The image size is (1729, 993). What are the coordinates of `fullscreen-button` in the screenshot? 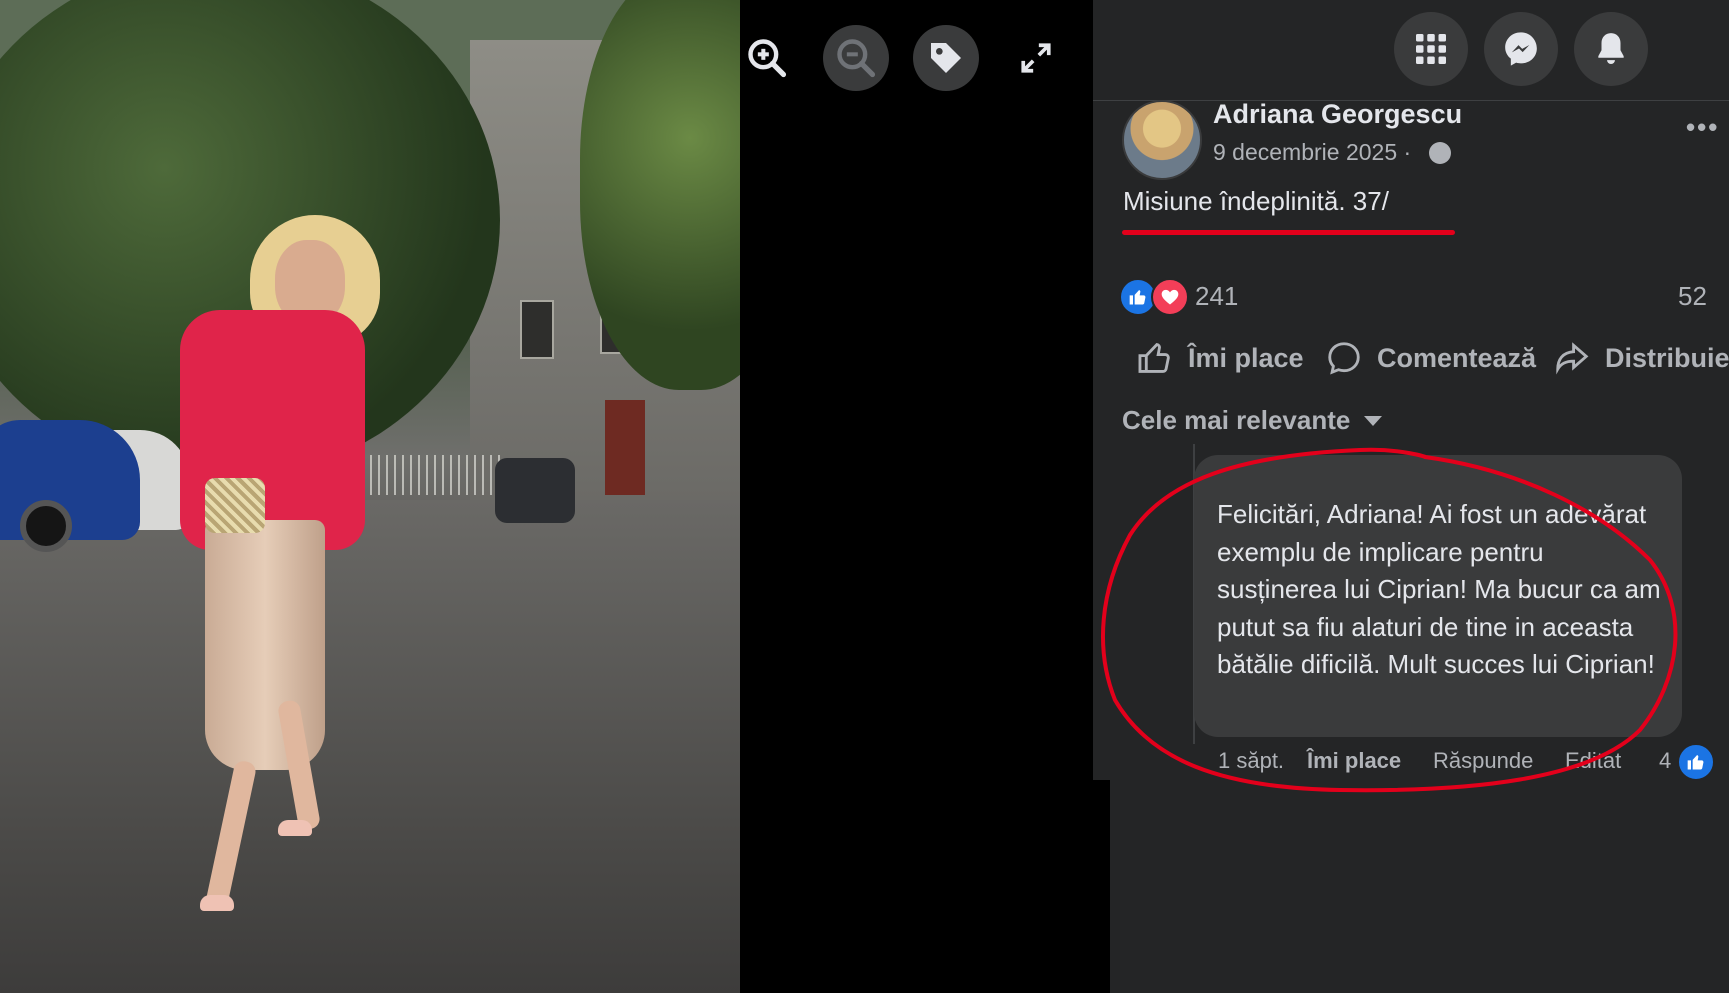 It's located at (1036, 58).